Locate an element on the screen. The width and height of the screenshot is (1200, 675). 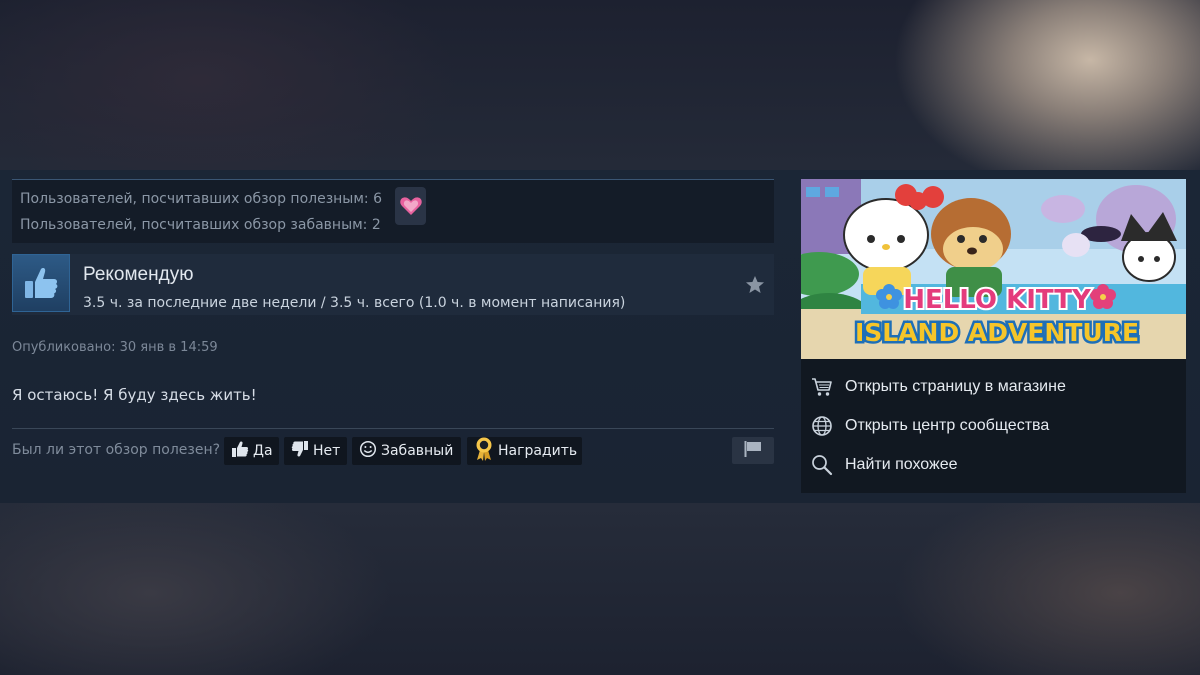
search-icon is located at coordinates (822, 465).